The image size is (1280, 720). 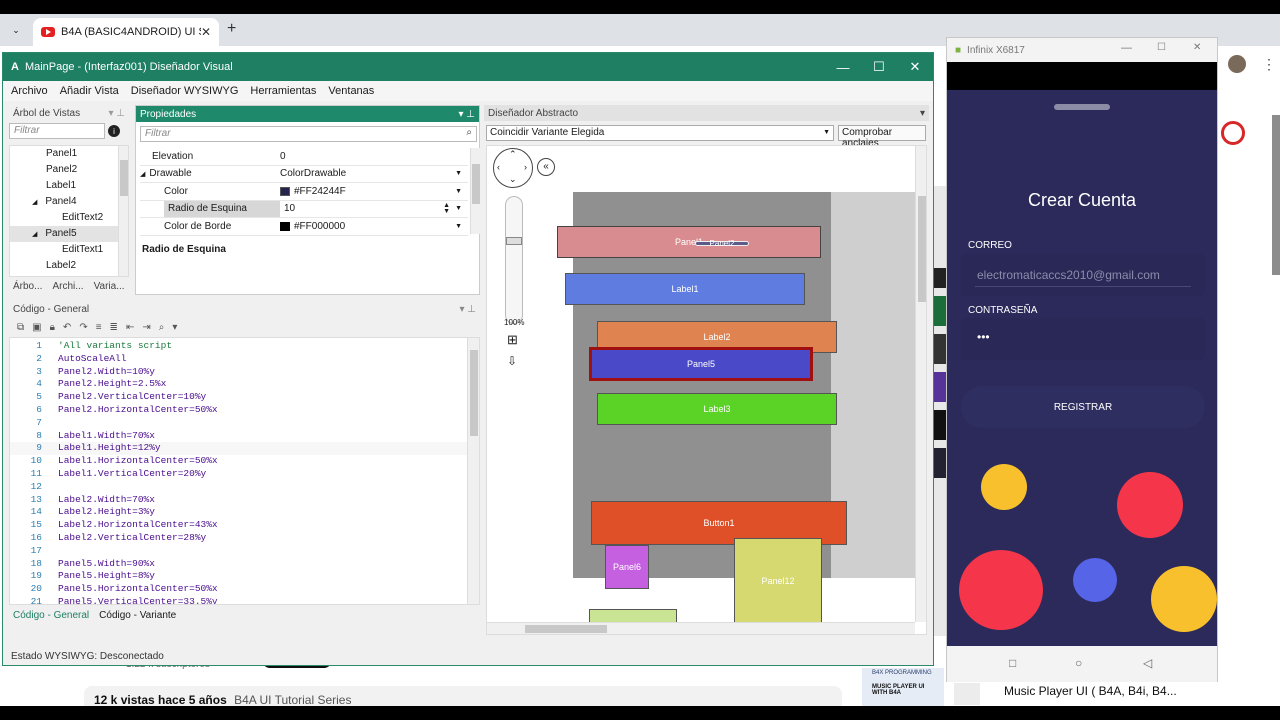 What do you see at coordinates (123, 211) in the screenshot?
I see `tree-scrollbar` at bounding box center [123, 211].